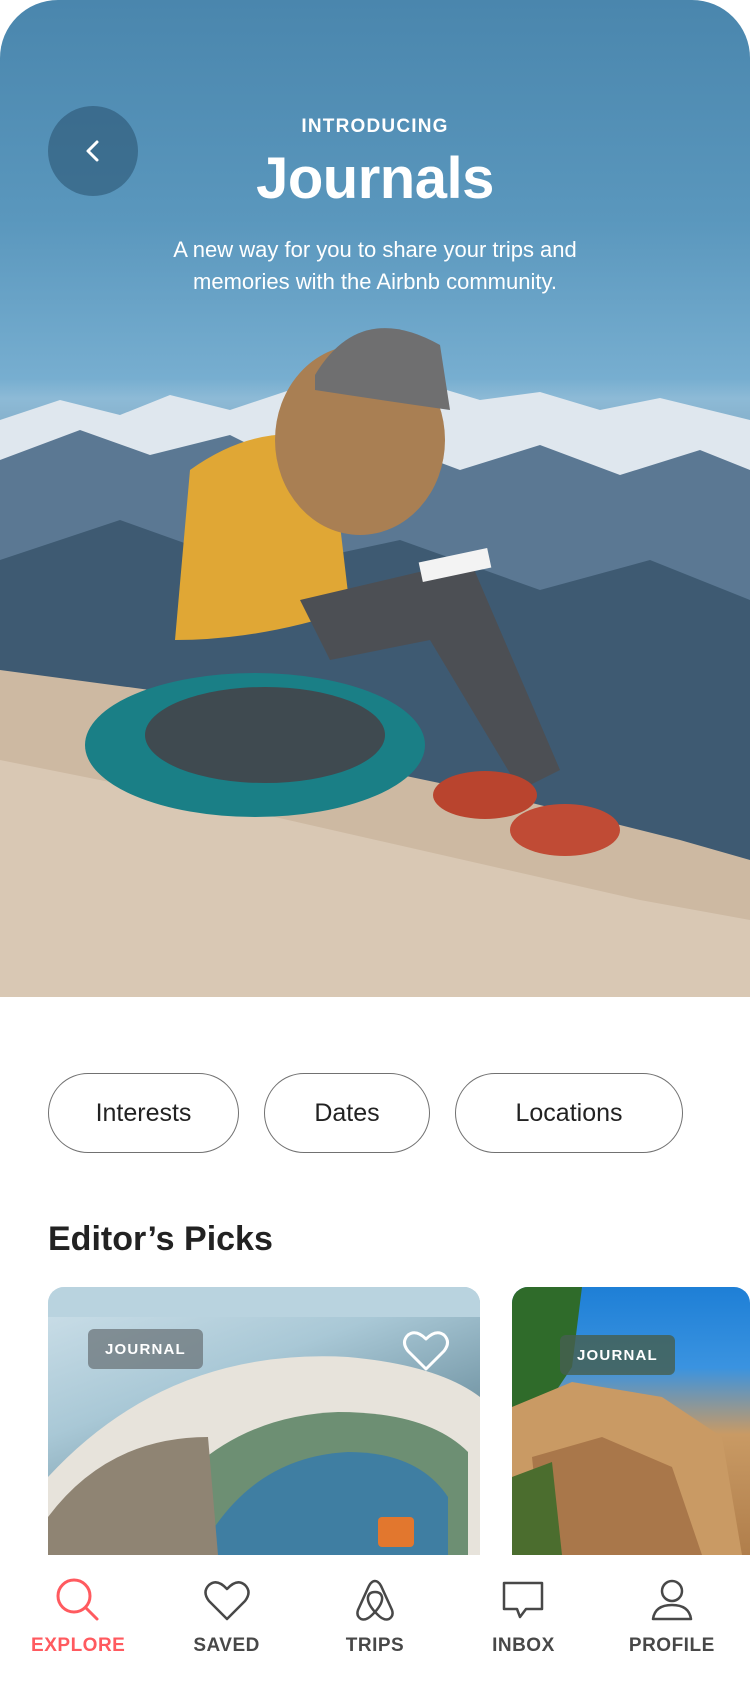 This screenshot has width=750, height=1700. I want to click on person-icon, so click(672, 1600).